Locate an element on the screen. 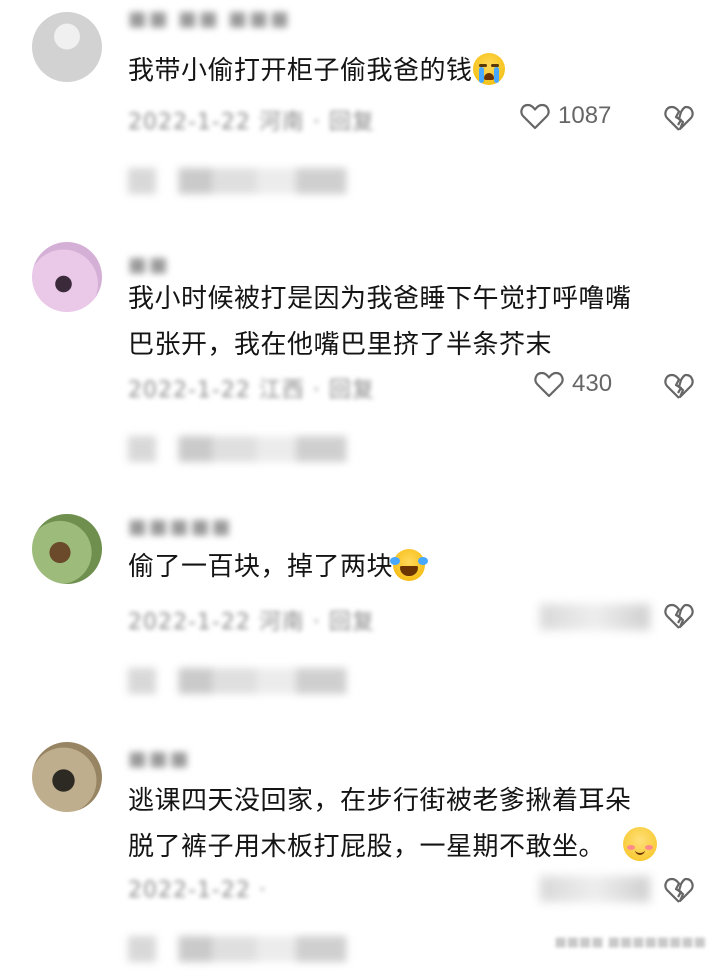 The image size is (728, 972). username: ■■ ■■ ■■■ is located at coordinates (209, 18).